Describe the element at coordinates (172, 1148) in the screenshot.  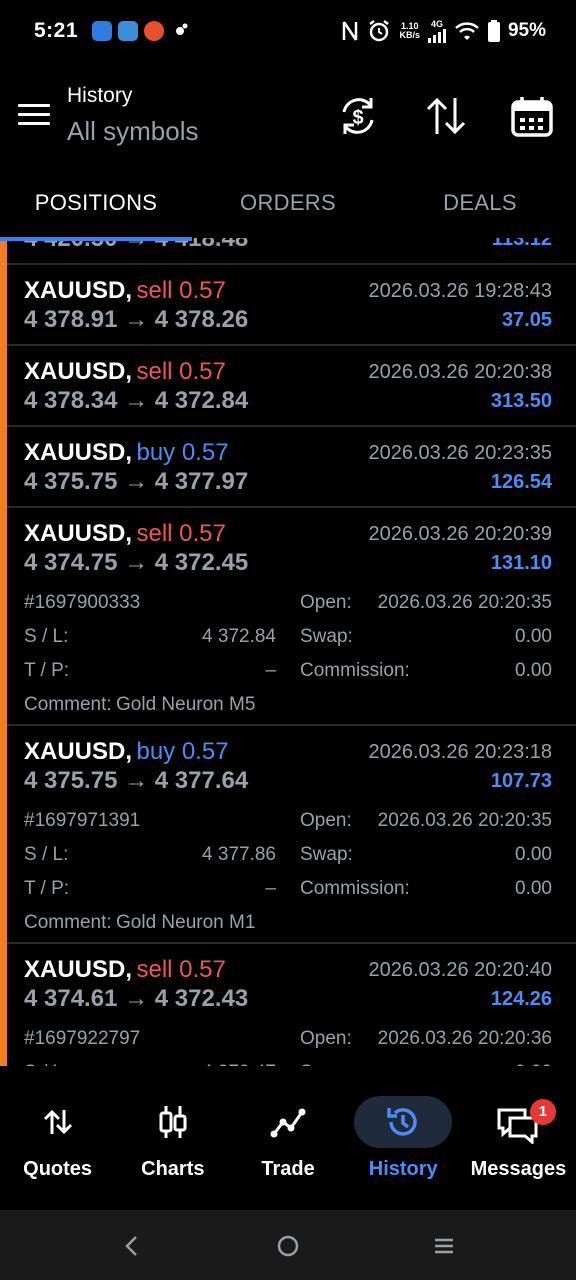
I see `nav-charts: Charts` at that location.